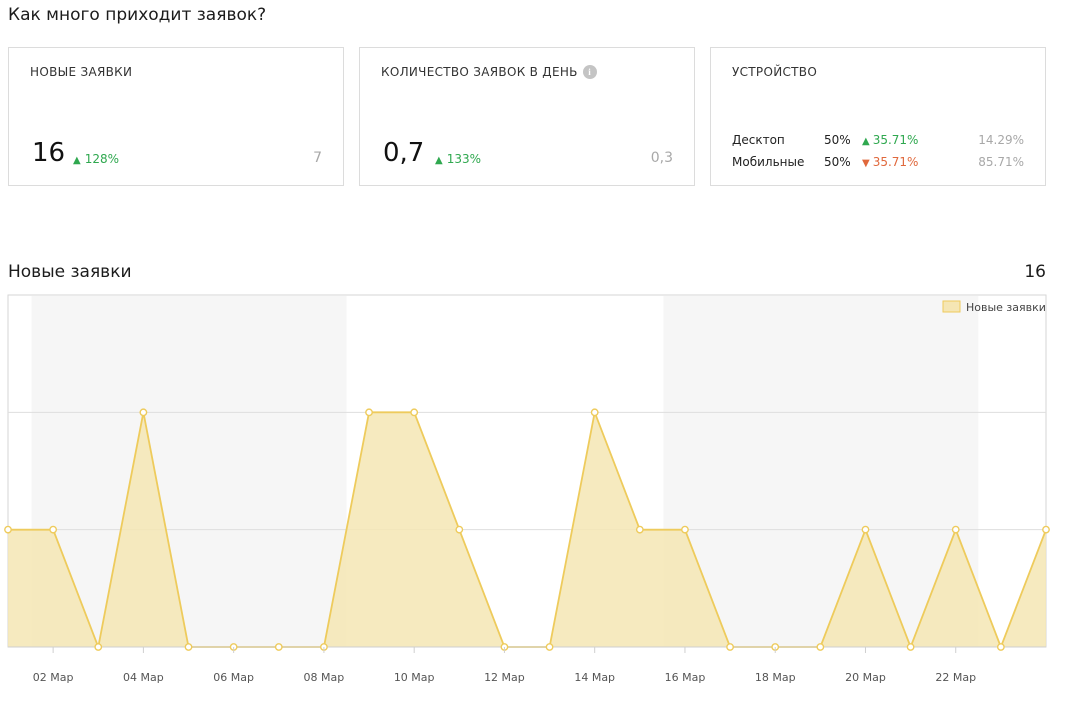  I want to click on requests-per-day-previous: 0,3, so click(661, 158).